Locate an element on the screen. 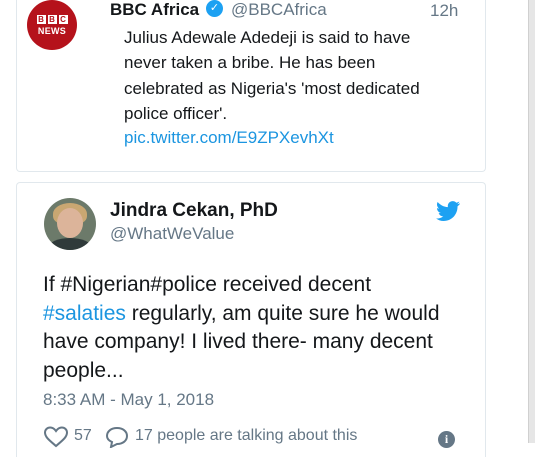 This screenshot has width=540, height=457. like-count: 57 is located at coordinates (83, 436).